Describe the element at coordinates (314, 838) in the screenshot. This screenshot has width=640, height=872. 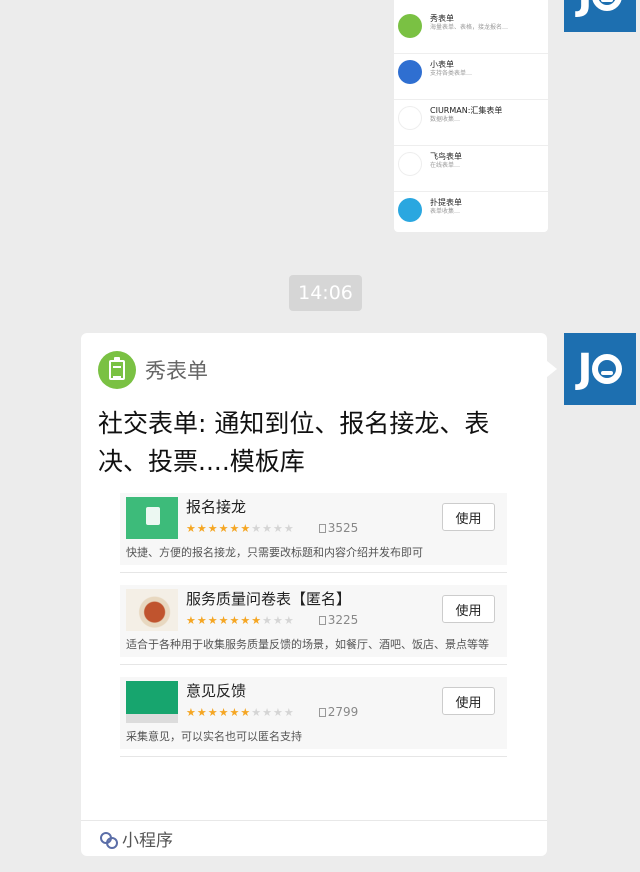
I see `card-footer: 小程序` at that location.